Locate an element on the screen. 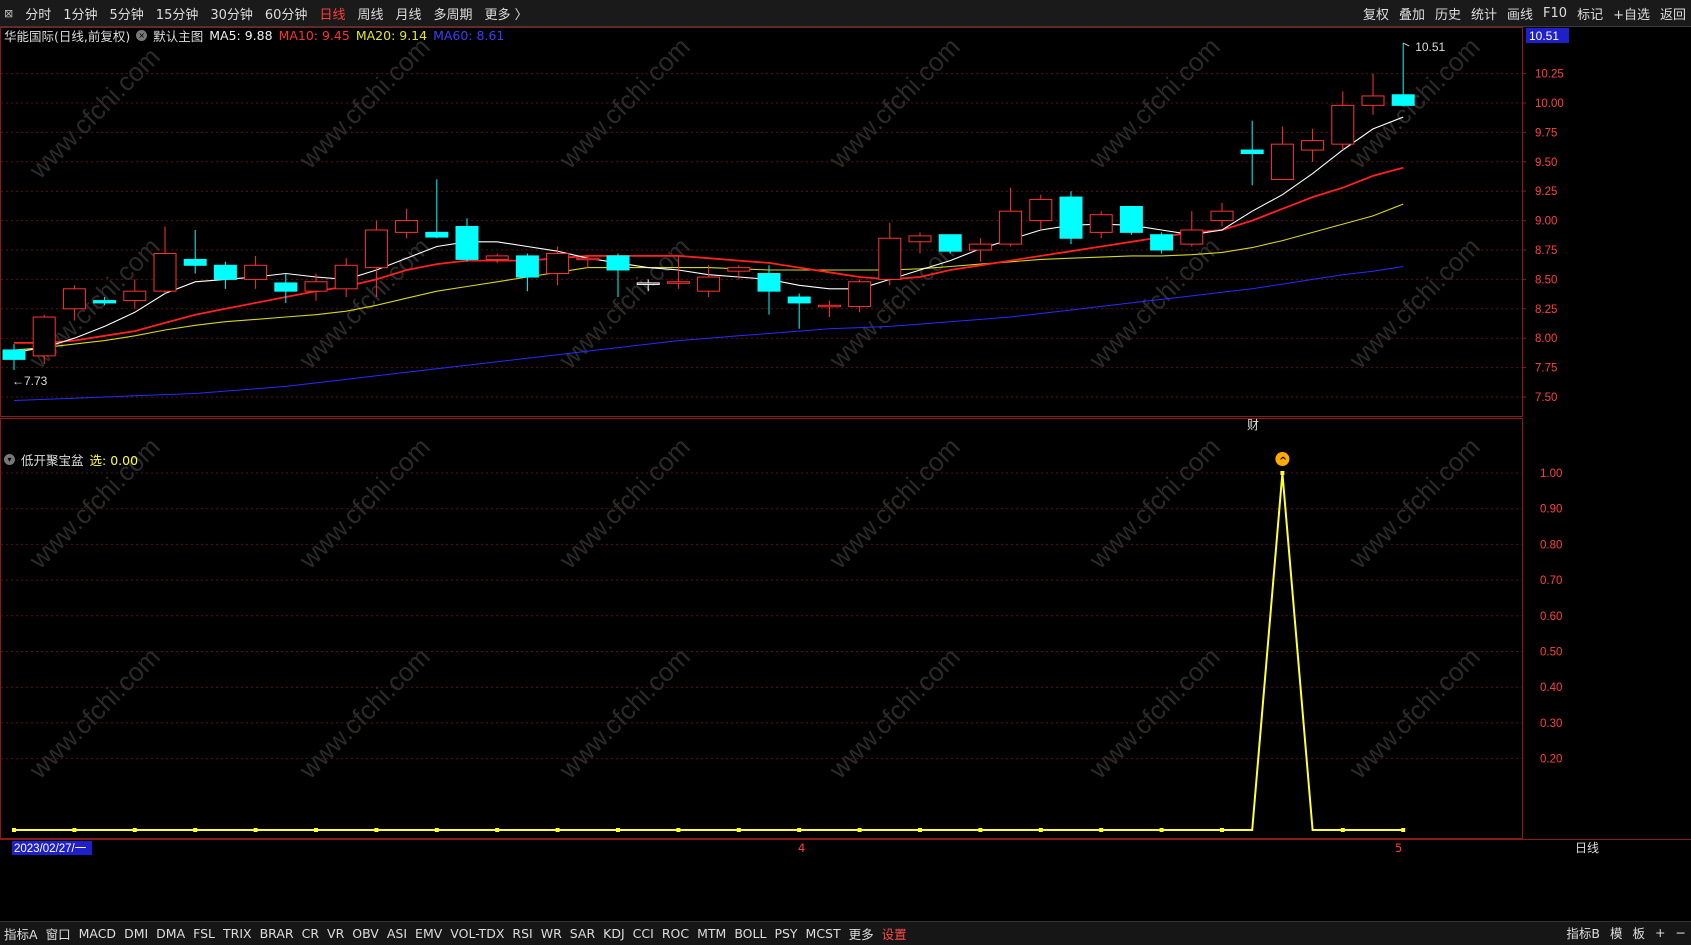  indicator-legend: ▾ 低开聚宝盆 选: 0.00 is located at coordinates (74, 459).